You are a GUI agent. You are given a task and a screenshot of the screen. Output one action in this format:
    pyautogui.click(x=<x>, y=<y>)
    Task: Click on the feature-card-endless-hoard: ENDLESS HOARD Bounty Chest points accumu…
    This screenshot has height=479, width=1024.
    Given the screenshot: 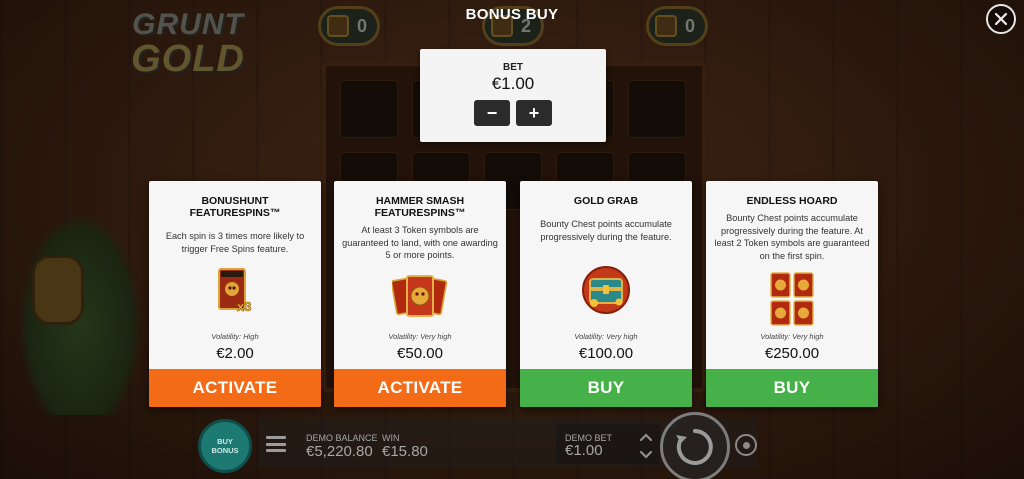 What is the action you would take?
    pyautogui.click(x=792, y=294)
    